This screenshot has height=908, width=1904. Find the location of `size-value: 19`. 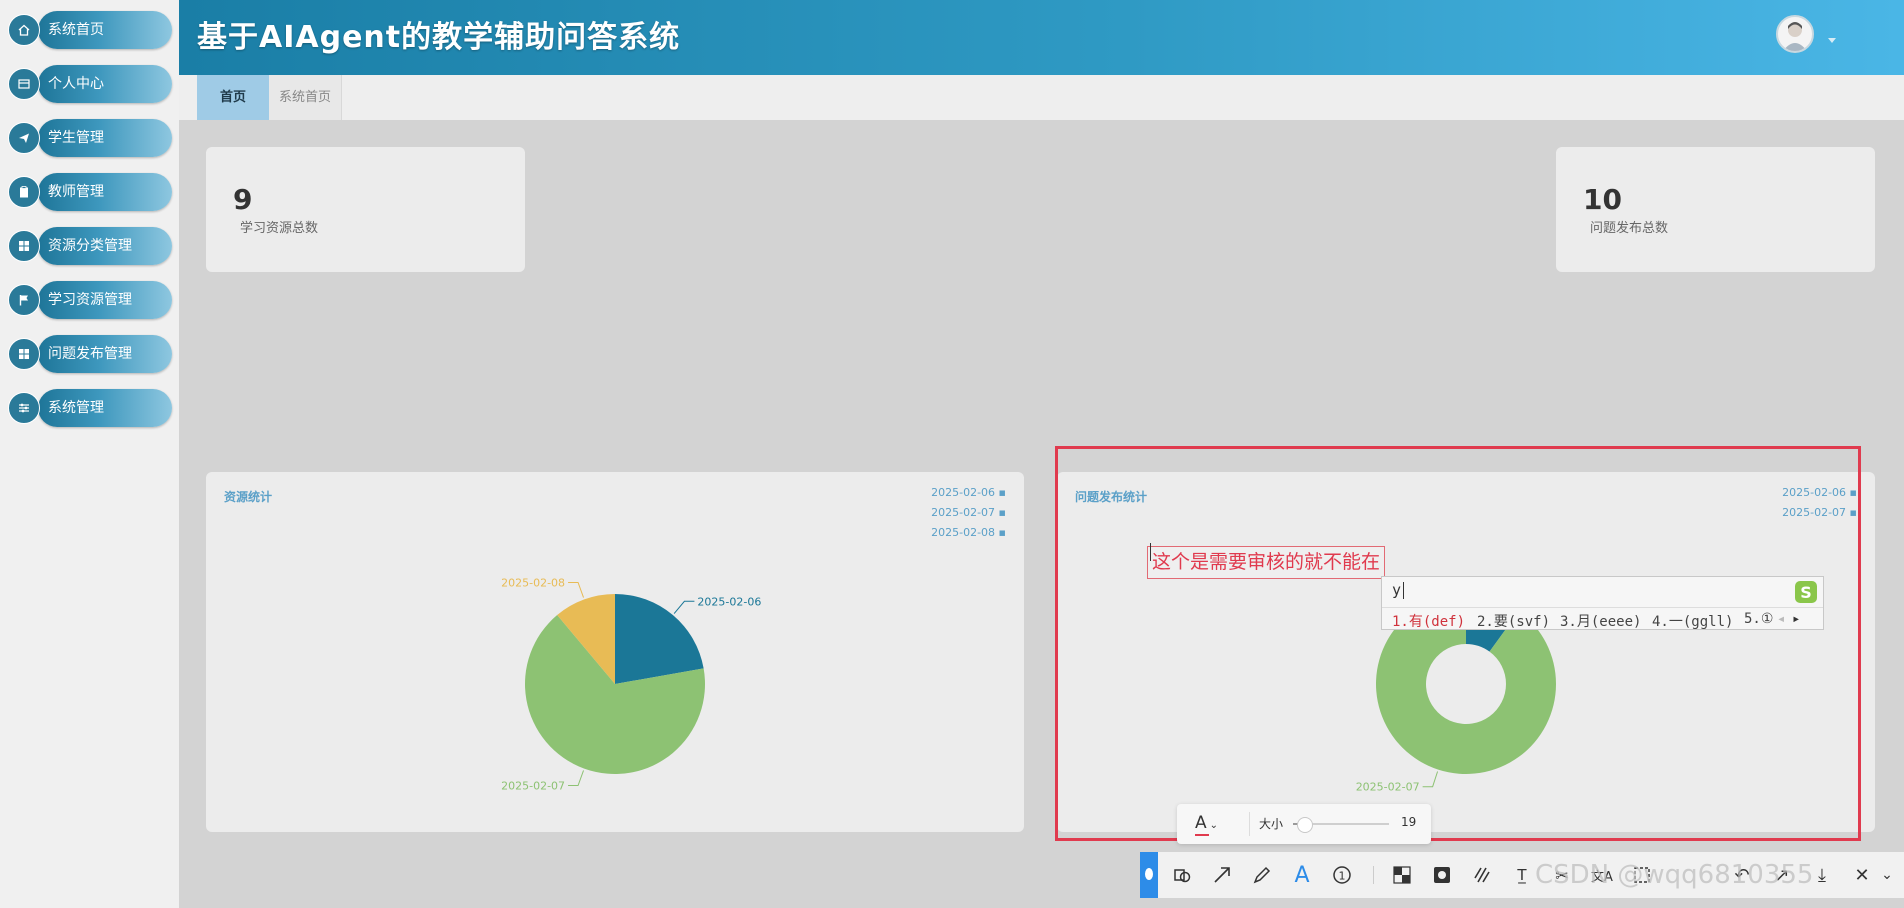

size-value: 19 is located at coordinates (1409, 822).